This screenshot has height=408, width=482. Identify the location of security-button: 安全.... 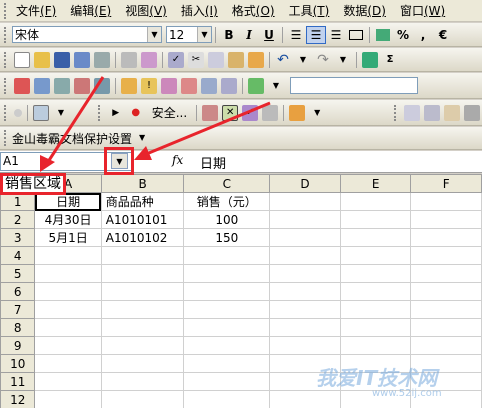
(169, 112).